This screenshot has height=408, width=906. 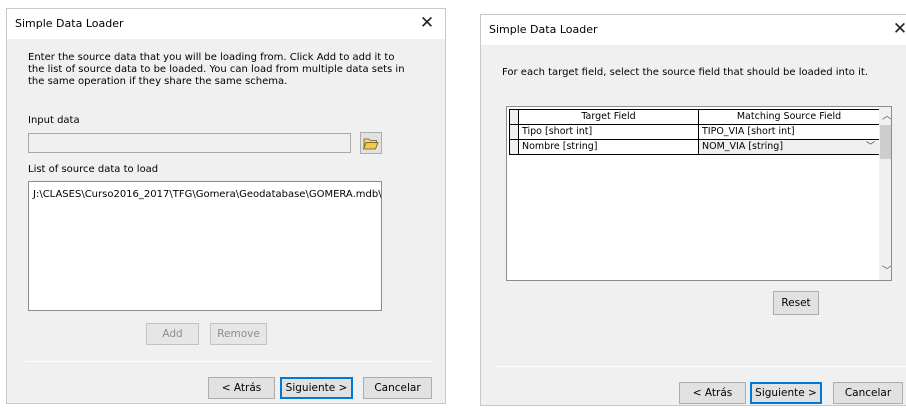 I want to click on scrollbar-thumb, so click(x=885, y=142).